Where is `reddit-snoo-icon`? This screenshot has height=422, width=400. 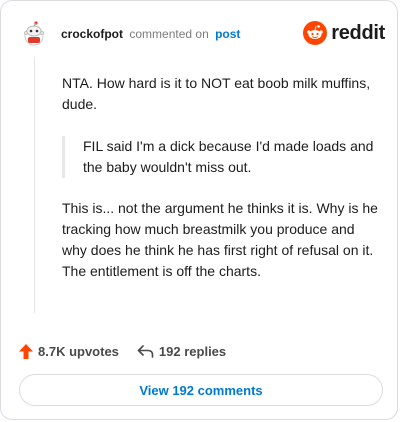 reddit-snoo-icon is located at coordinates (315, 33).